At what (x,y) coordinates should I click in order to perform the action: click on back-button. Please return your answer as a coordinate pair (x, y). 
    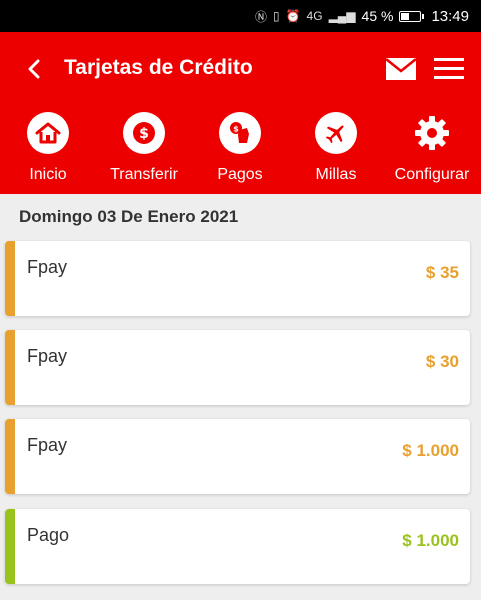
    Looking at the image, I should click on (34, 69).